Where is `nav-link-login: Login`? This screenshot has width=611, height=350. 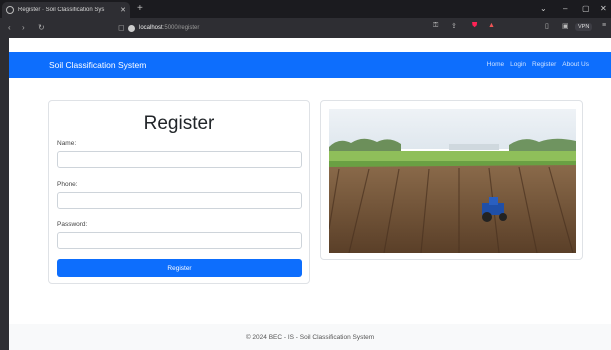 nav-link-login: Login is located at coordinates (518, 64).